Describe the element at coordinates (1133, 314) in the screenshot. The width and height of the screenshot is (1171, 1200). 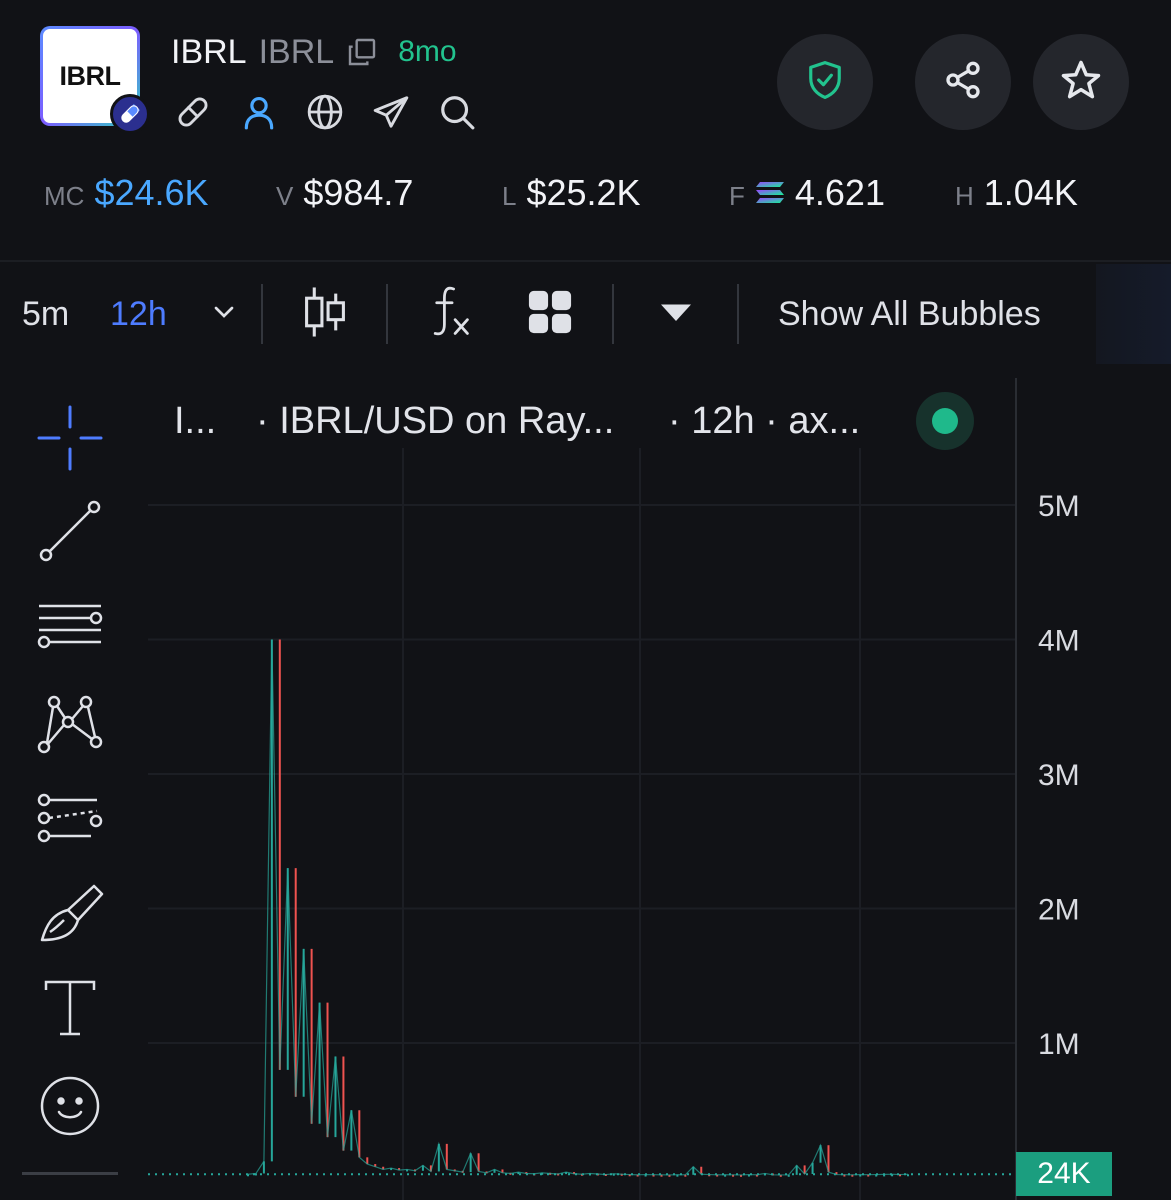
I see `toolbar-overflow-fade` at that location.